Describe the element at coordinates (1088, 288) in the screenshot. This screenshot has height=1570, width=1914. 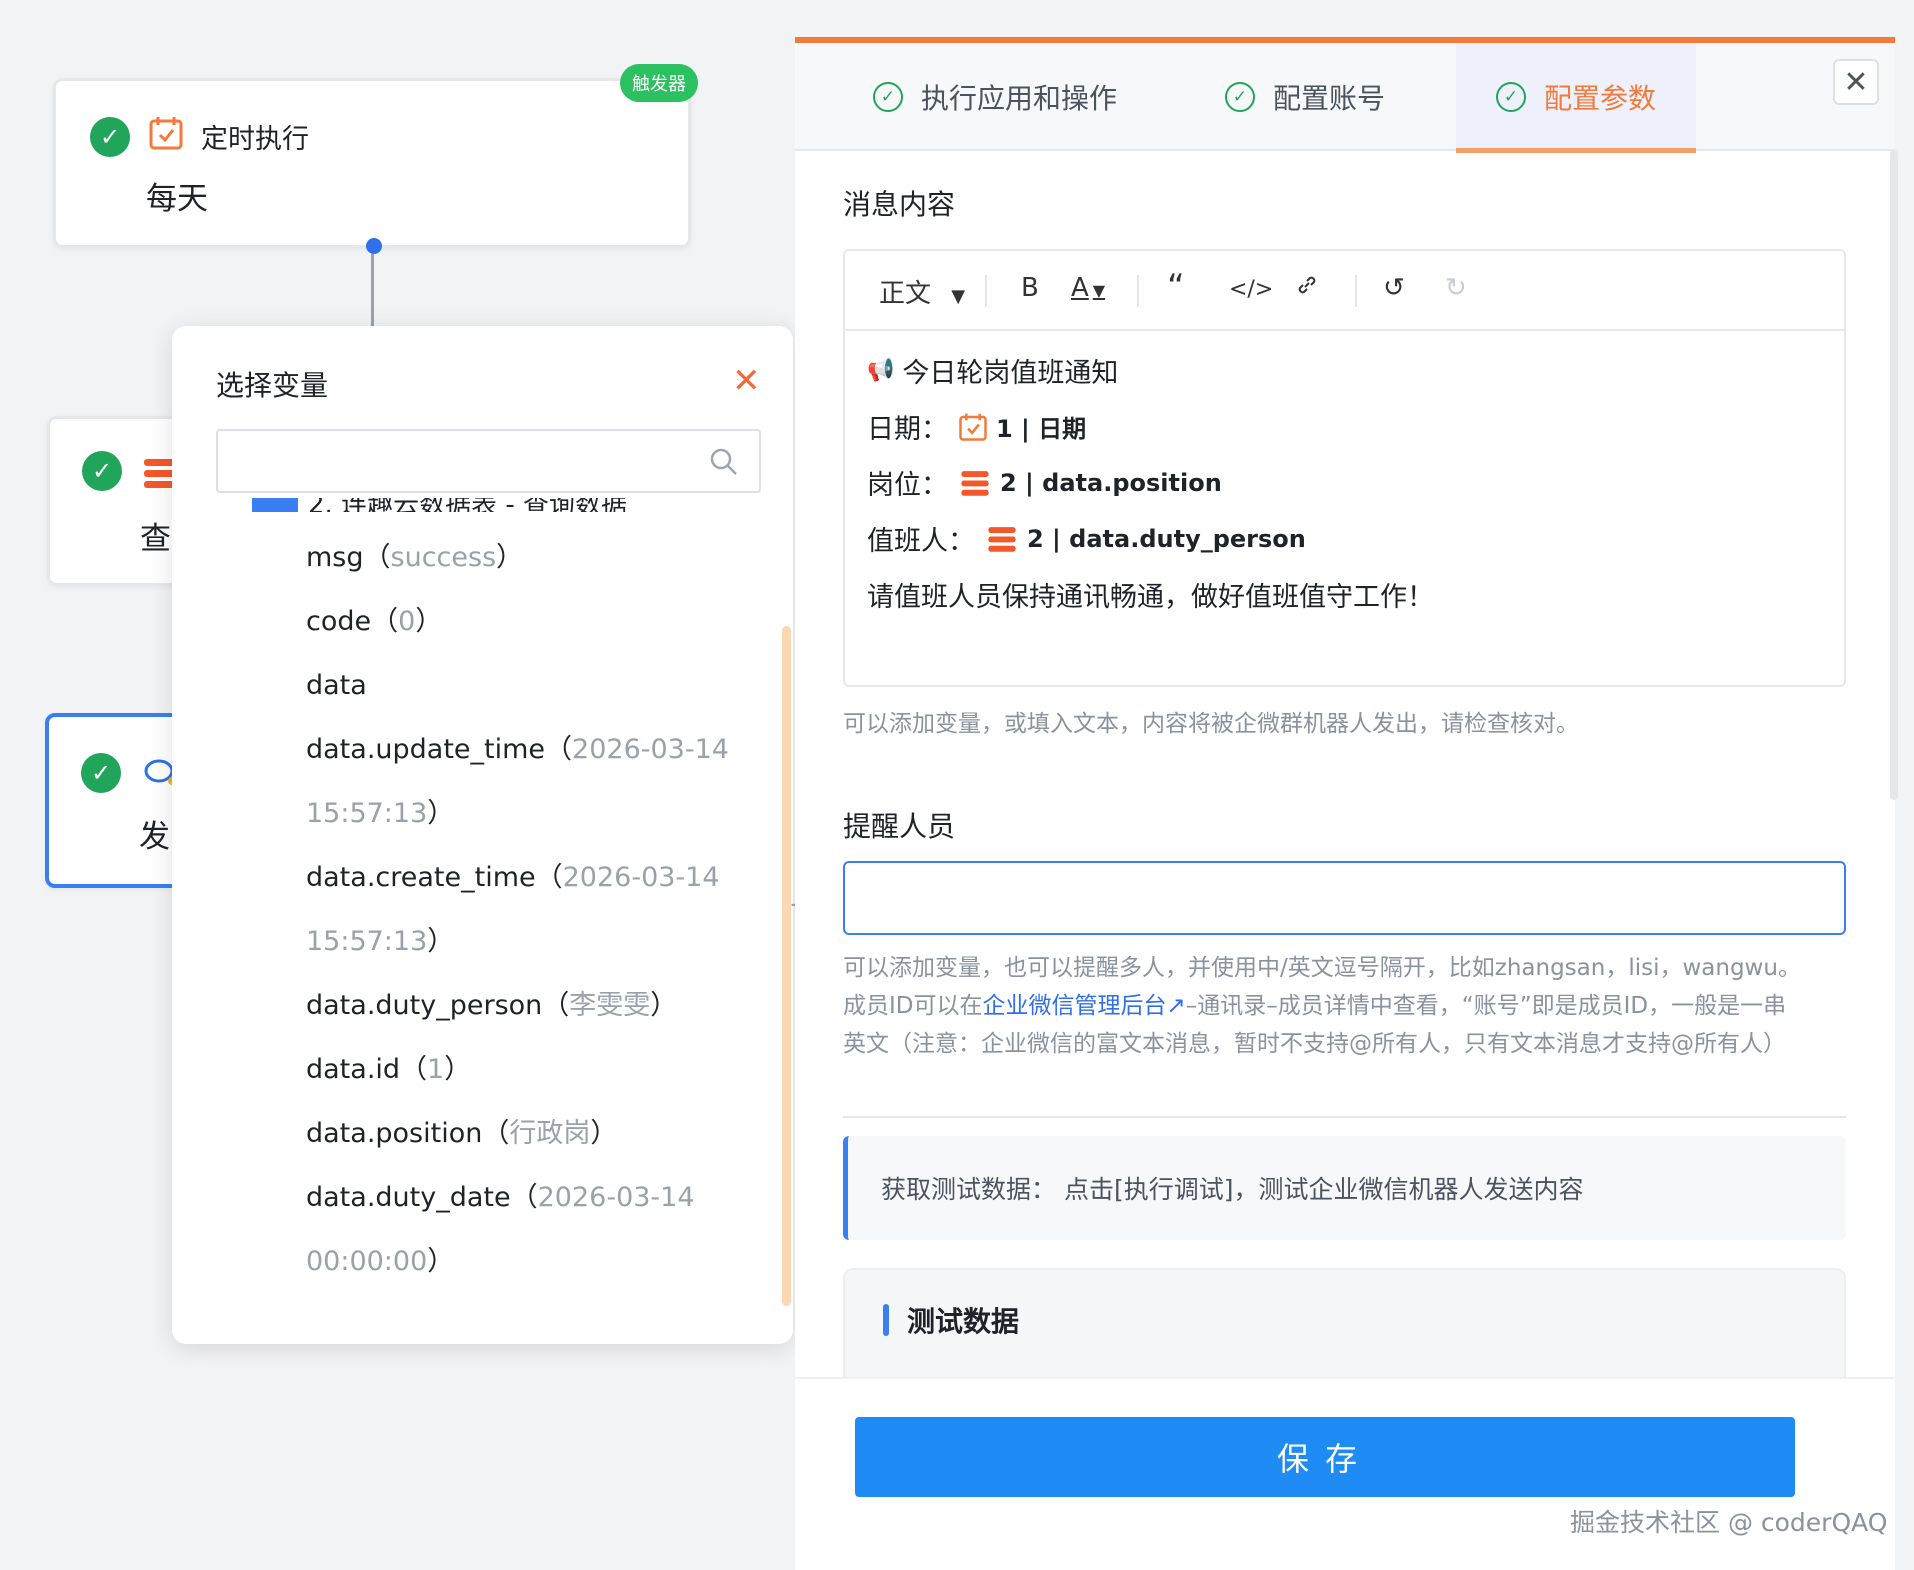
I see `font-color-button: A ▼` at that location.